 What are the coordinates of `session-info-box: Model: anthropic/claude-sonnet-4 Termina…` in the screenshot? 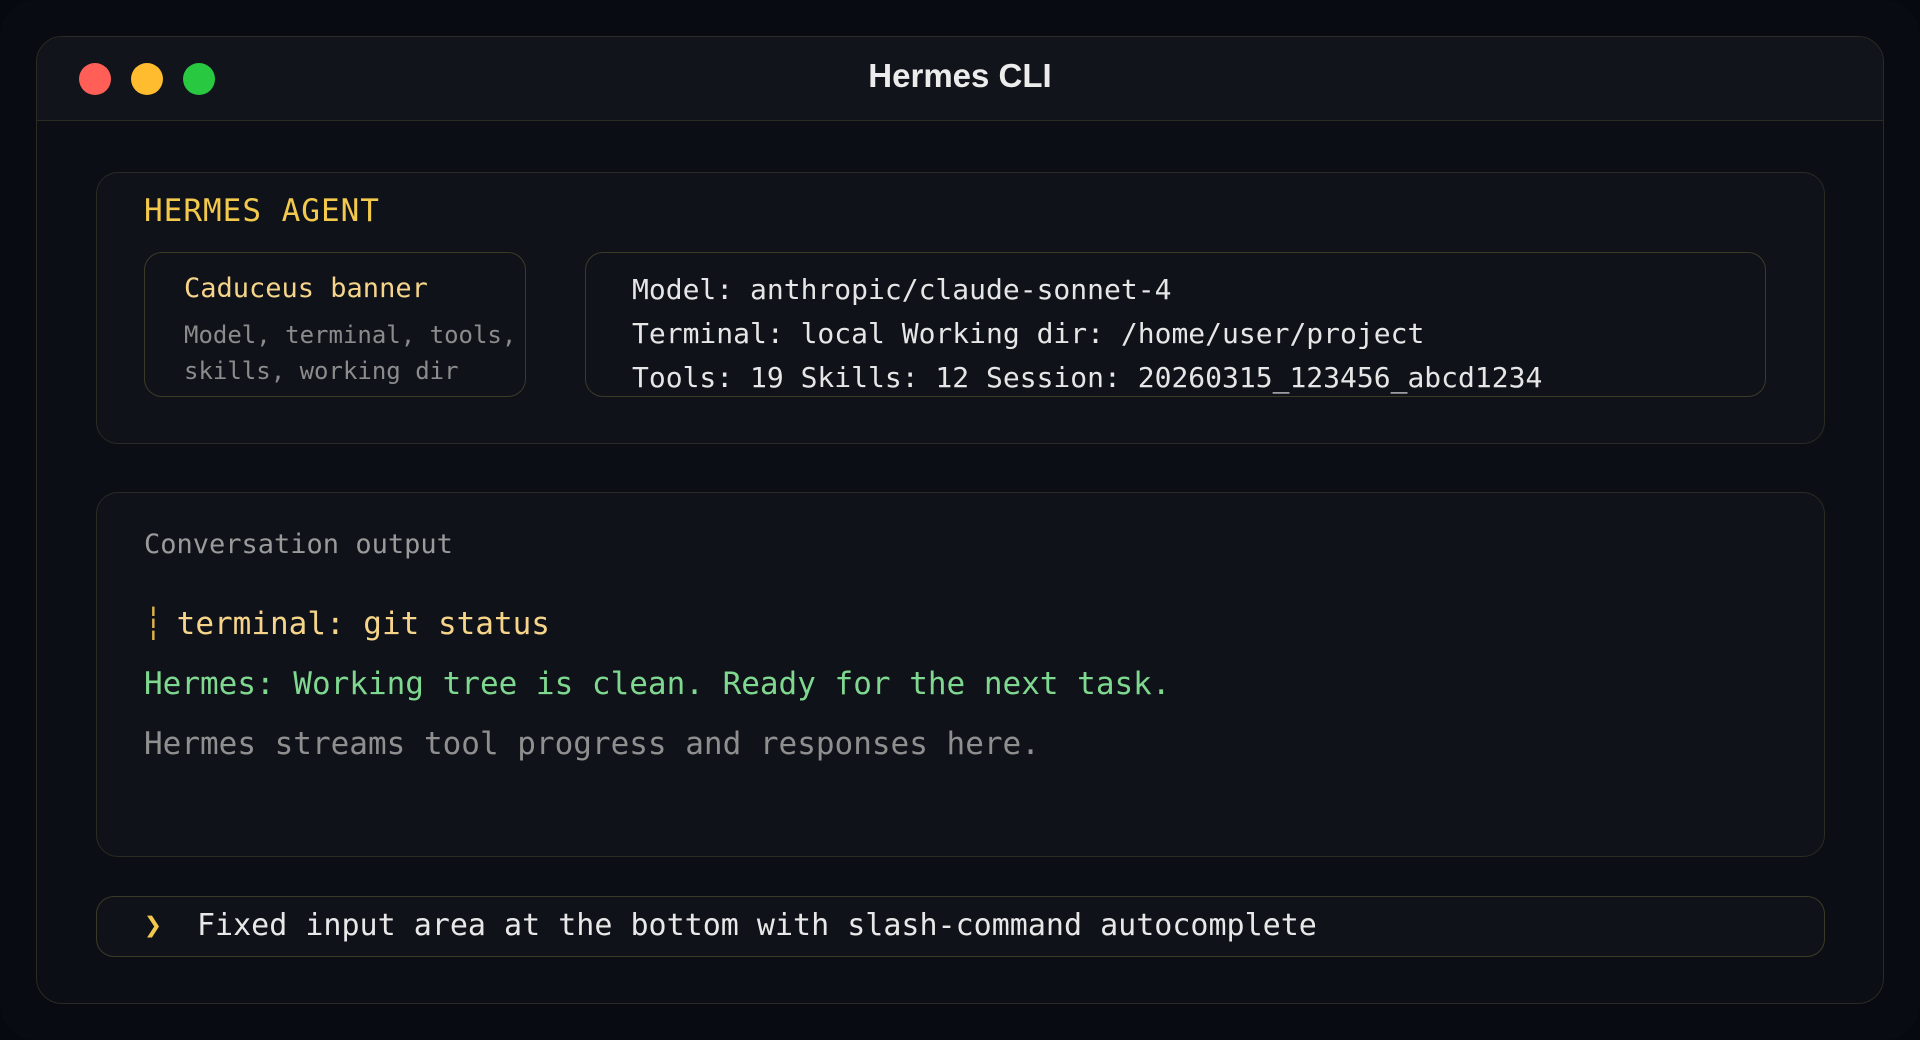 It's located at (1175, 324).